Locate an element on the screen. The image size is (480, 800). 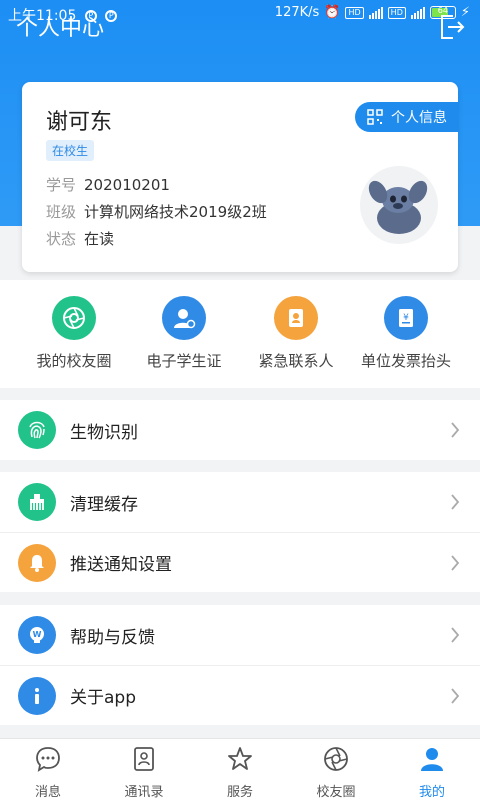
tab-label: 校友圈 is located at coordinates (336, 792).